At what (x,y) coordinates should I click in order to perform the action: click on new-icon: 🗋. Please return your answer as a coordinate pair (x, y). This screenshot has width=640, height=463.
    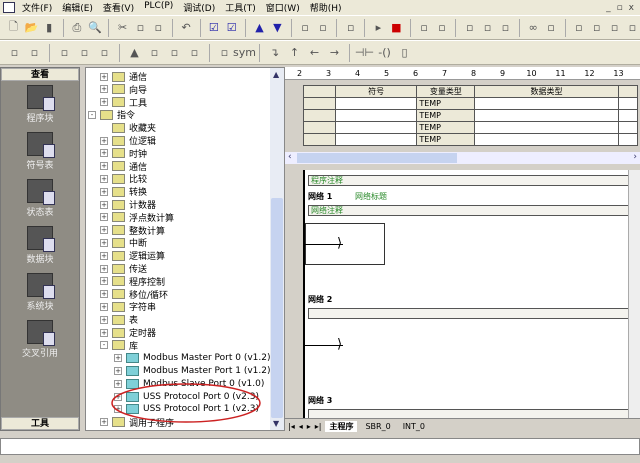
    Looking at the image, I should click on (13, 27).